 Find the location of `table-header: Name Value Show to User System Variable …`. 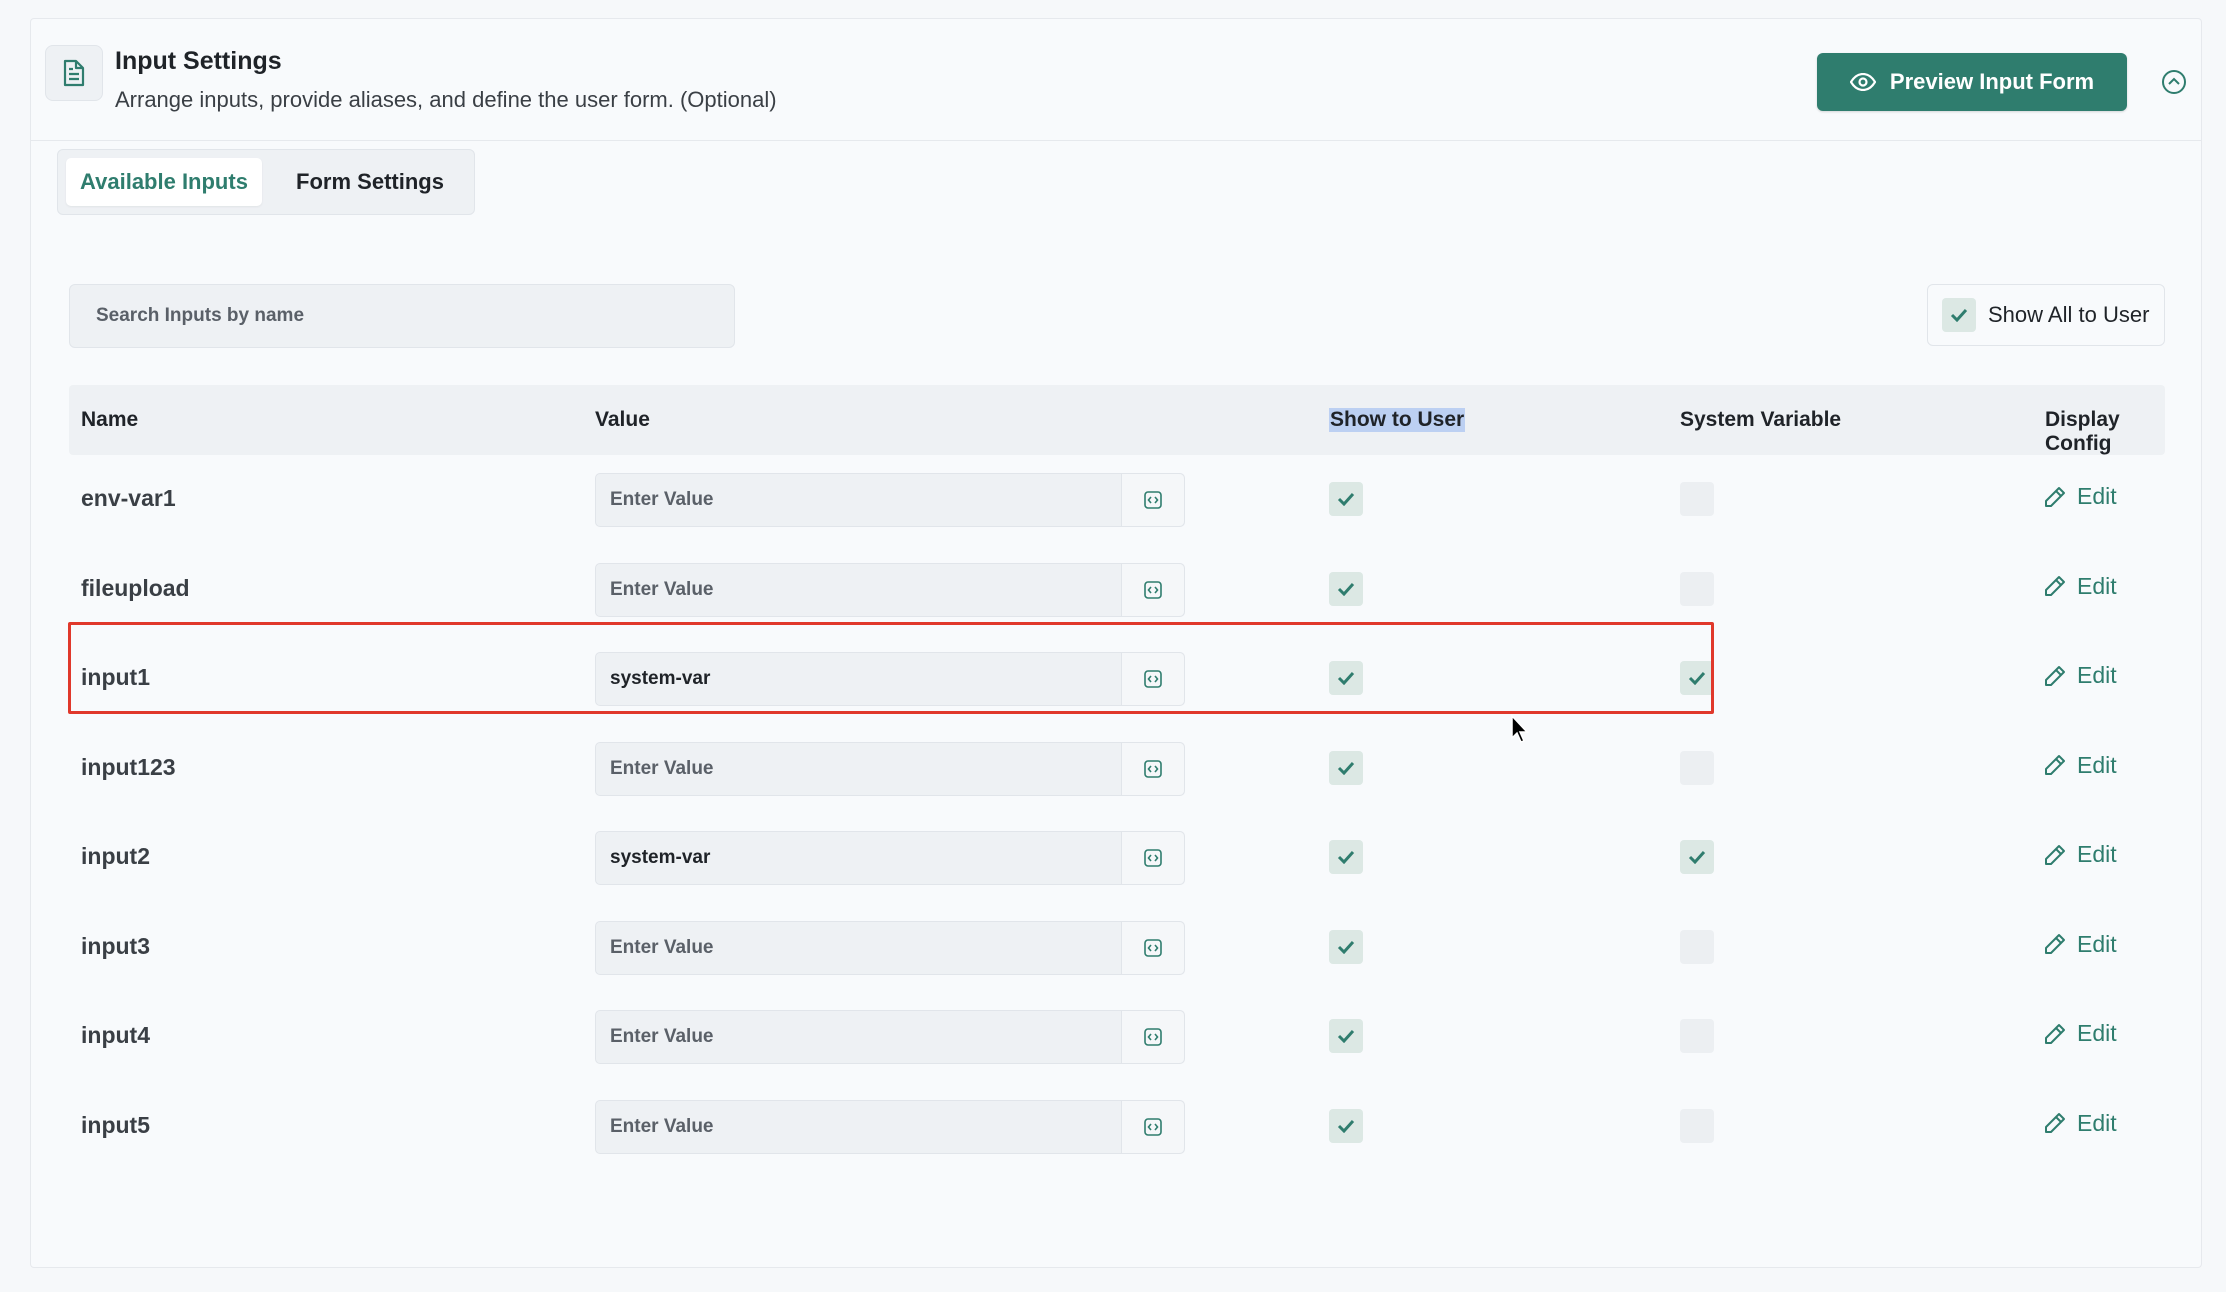

table-header: Name Value Show to User System Variable … is located at coordinates (1117, 420).